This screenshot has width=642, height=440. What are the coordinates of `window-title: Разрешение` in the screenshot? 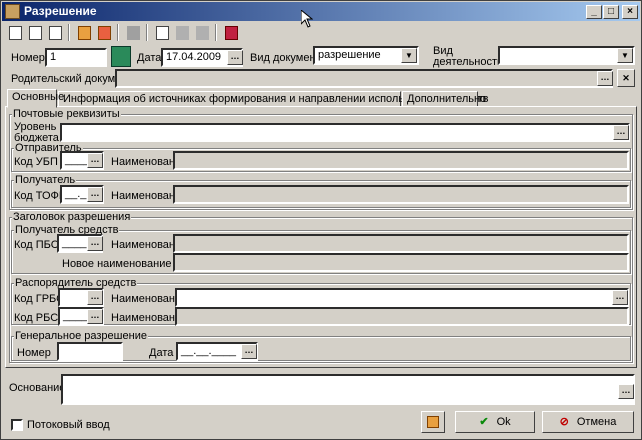 It's located at (60, 11).